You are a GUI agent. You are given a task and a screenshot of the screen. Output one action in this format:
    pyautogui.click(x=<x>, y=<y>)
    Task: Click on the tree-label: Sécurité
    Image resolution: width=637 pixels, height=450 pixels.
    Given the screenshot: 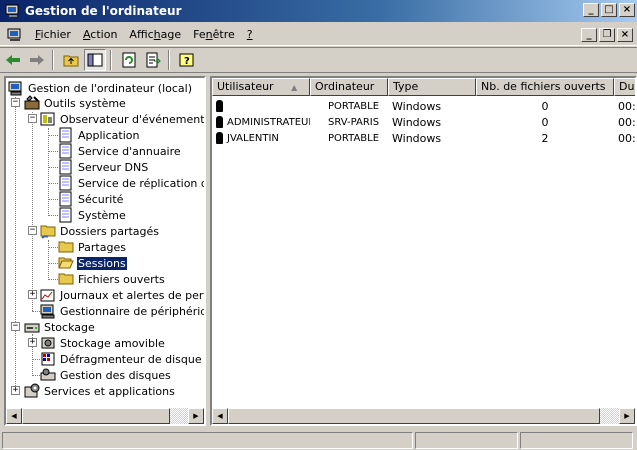 What is the action you would take?
    pyautogui.click(x=101, y=199)
    